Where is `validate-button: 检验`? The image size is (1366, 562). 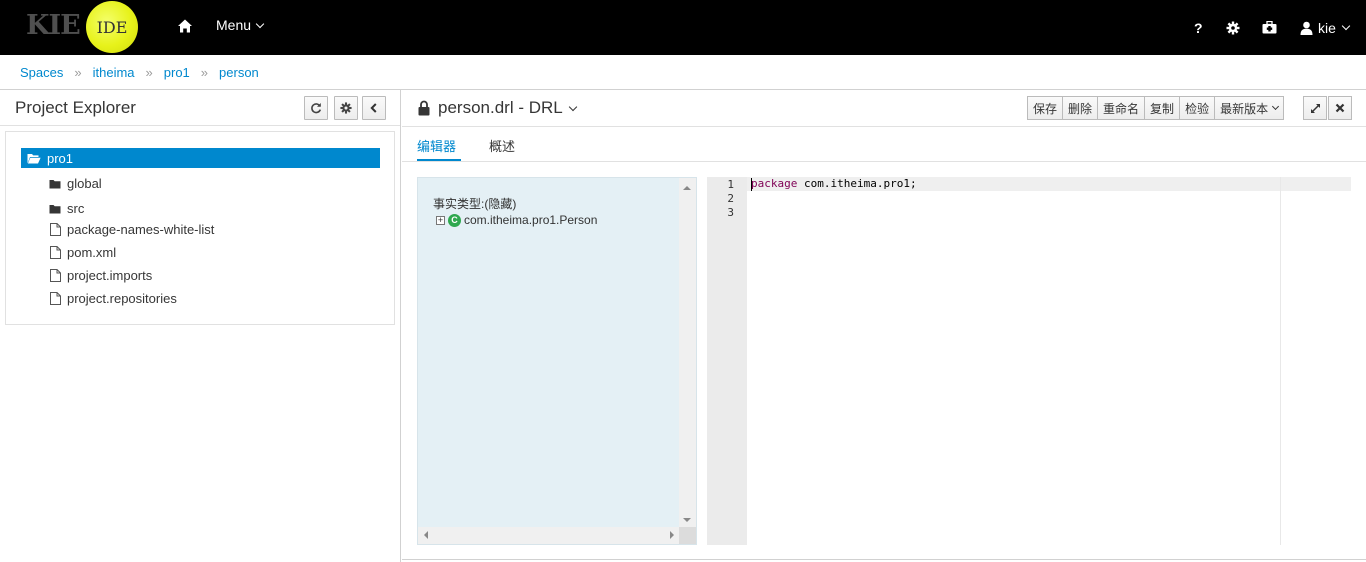
validate-button: 检验 is located at coordinates (1197, 108).